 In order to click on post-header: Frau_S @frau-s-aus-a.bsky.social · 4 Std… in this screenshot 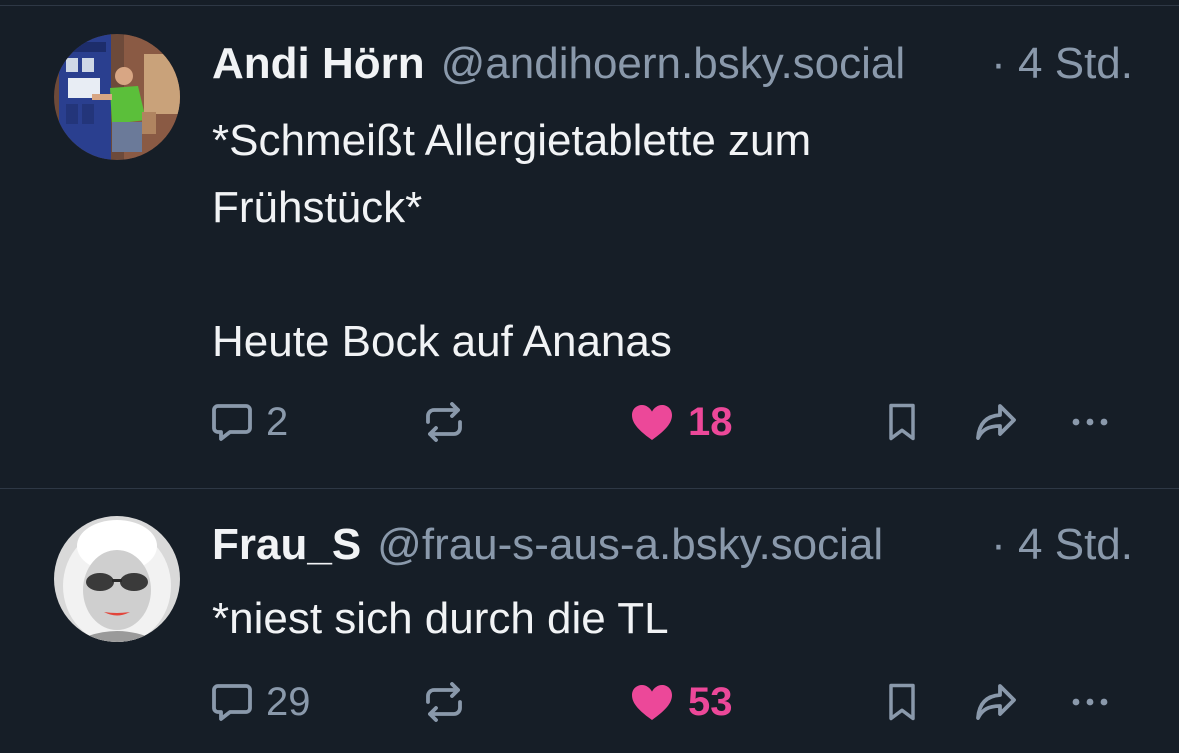, I will do `click(672, 545)`.